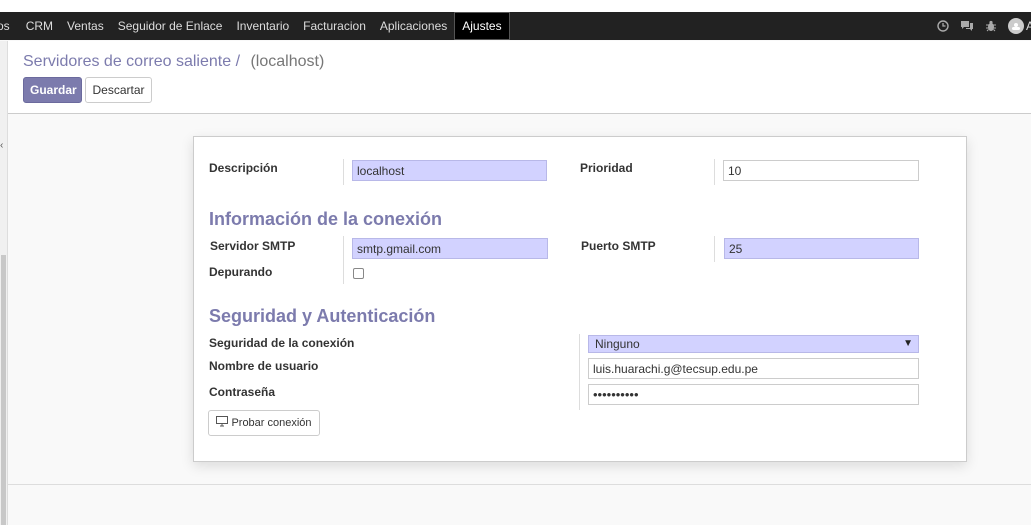  What do you see at coordinates (39, 26) in the screenshot?
I see `menu-item-crm: CRM` at bounding box center [39, 26].